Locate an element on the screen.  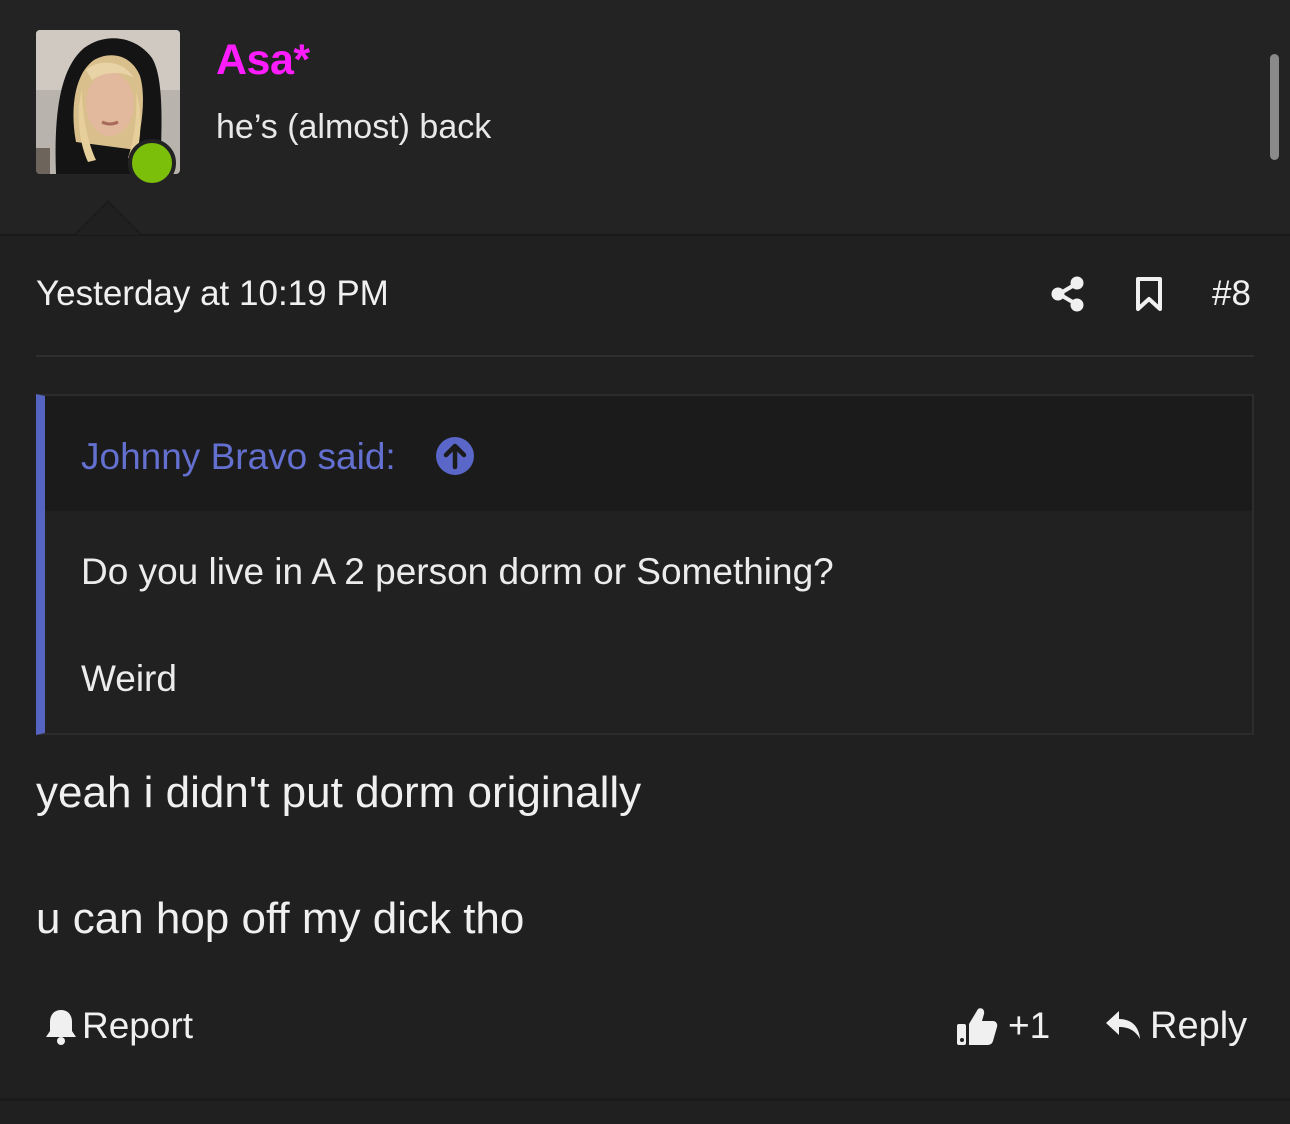
thumbs-up-icon is located at coordinates (977, 1026).